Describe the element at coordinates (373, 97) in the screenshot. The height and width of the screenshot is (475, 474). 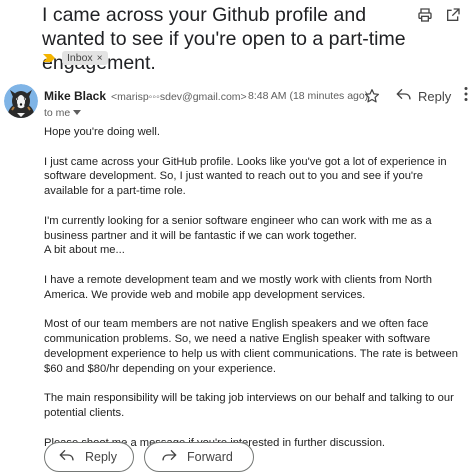
I see `star-icon` at that location.